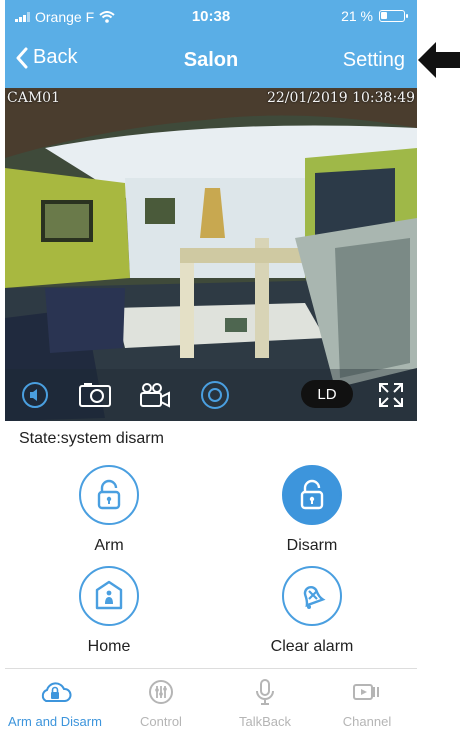 The image size is (463, 730). What do you see at coordinates (33, 98) in the screenshot?
I see `camera-name: CAM01` at bounding box center [33, 98].